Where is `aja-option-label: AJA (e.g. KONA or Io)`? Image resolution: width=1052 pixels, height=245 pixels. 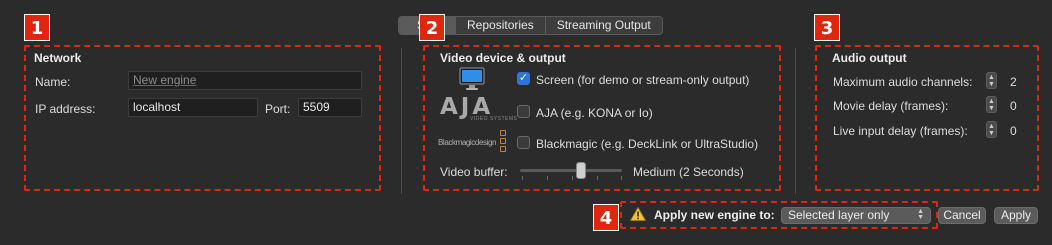
aja-option-label: AJA (e.g. KONA or Io) is located at coordinates (594, 113).